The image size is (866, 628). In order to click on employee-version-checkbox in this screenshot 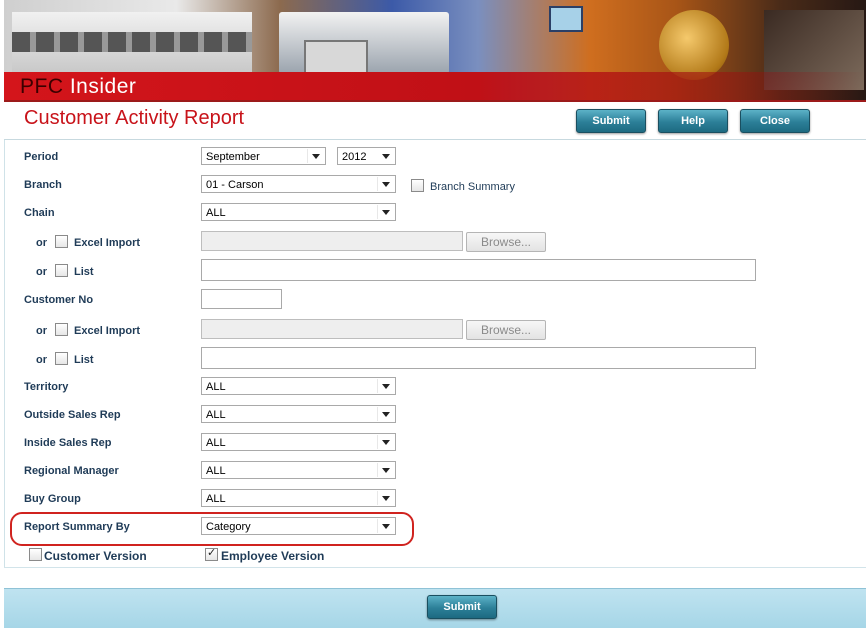, I will do `click(211, 553)`.